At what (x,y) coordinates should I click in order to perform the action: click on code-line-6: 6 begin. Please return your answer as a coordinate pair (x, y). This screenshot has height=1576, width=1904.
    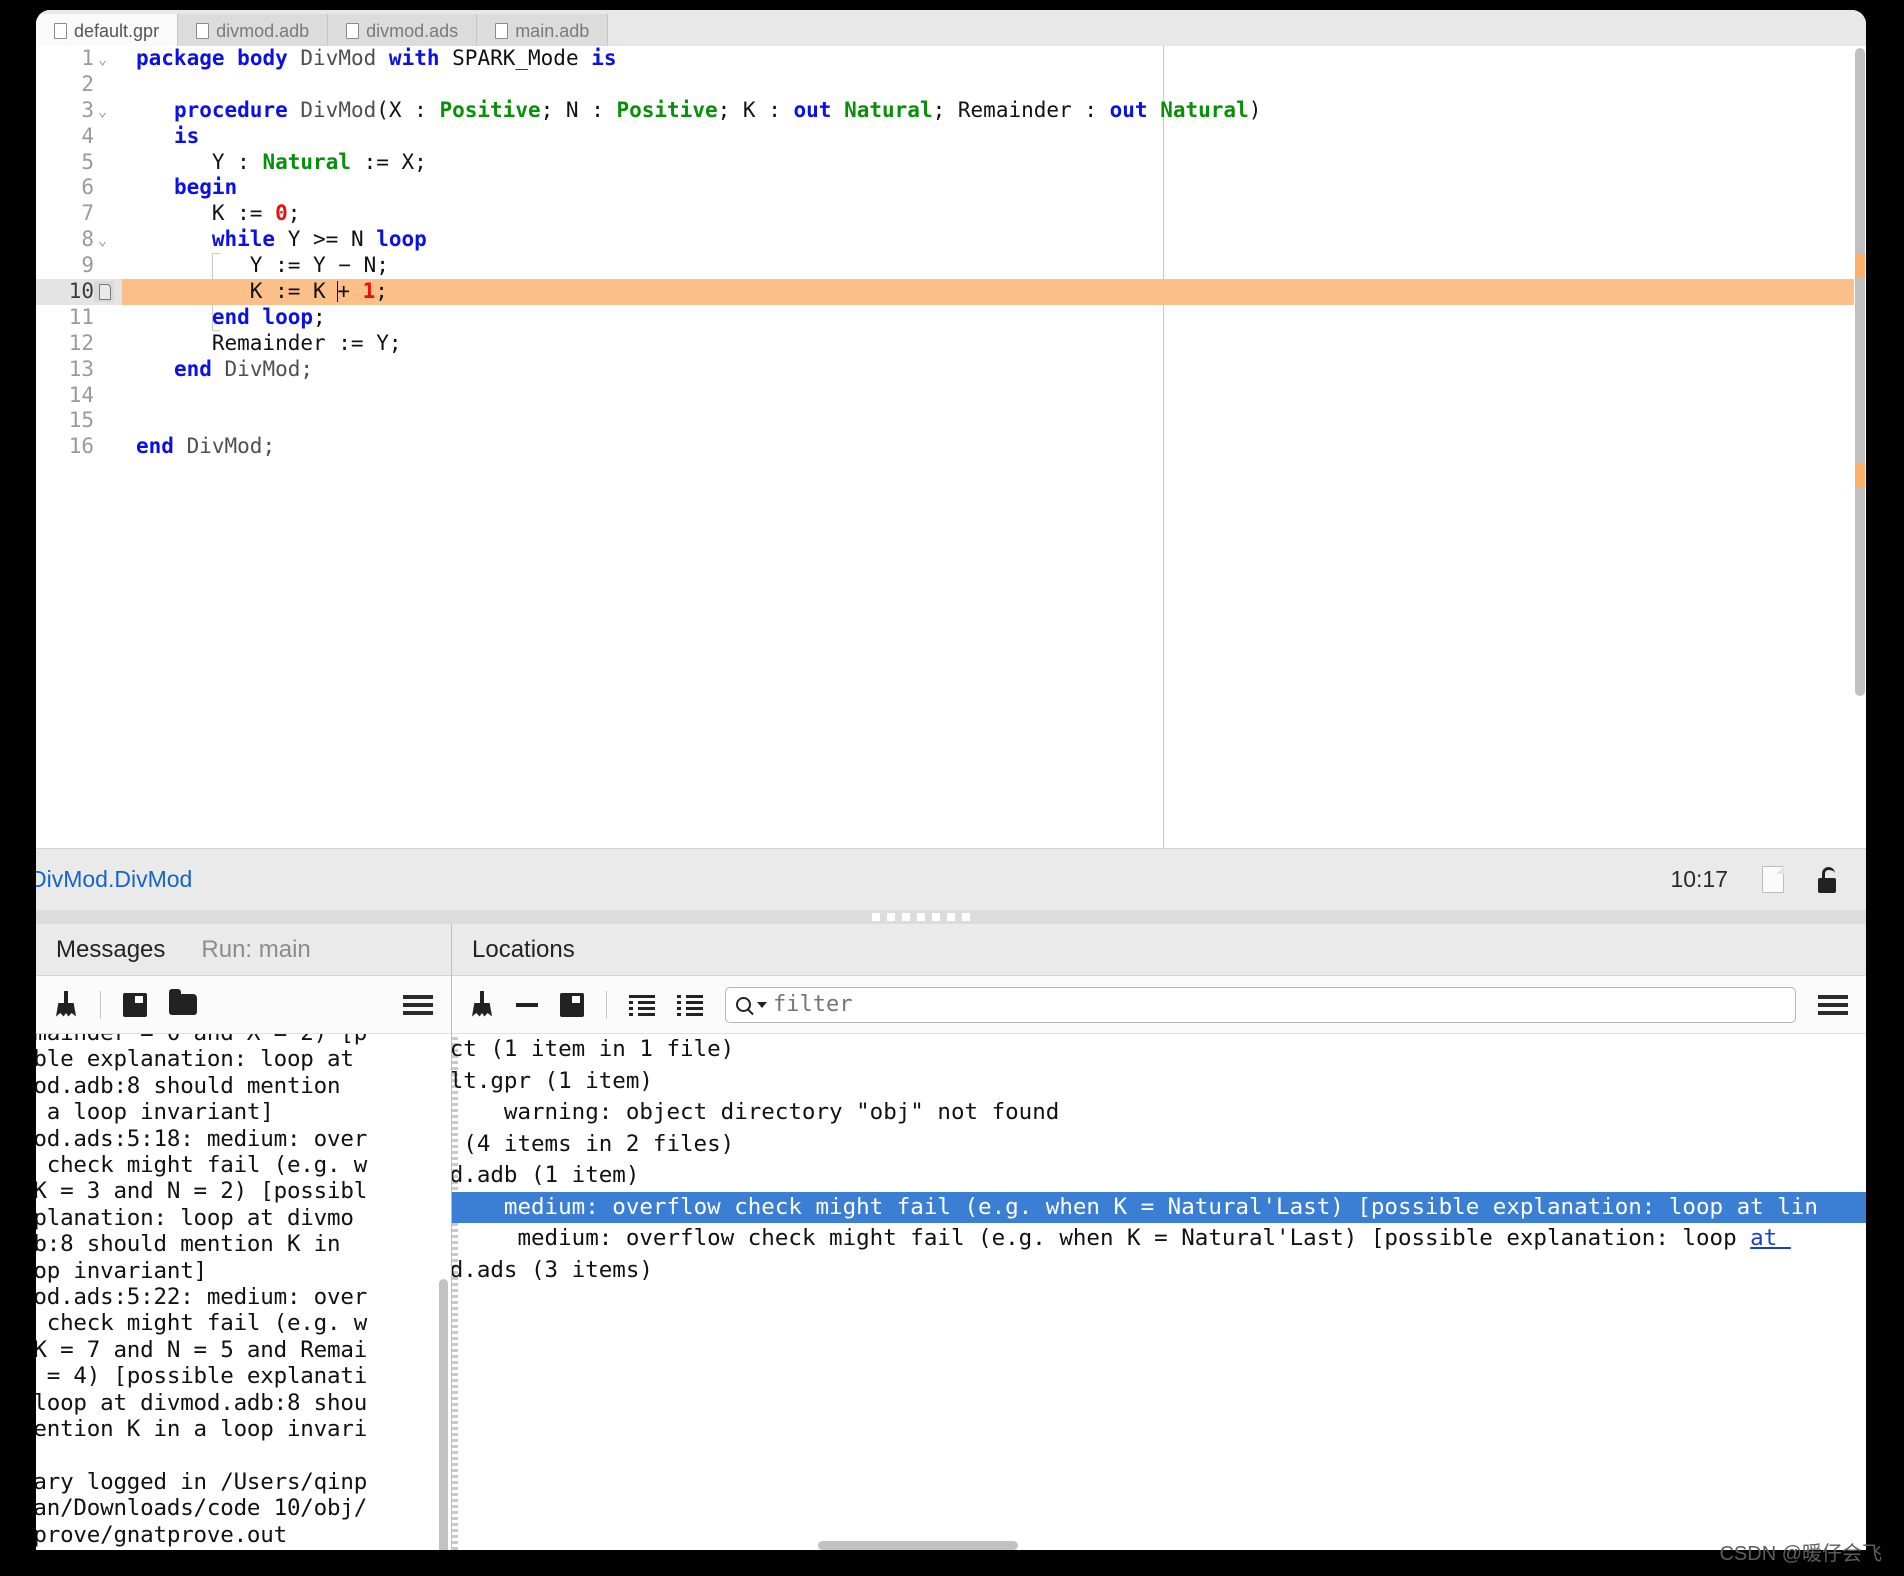
    Looking at the image, I should click on (951, 188).